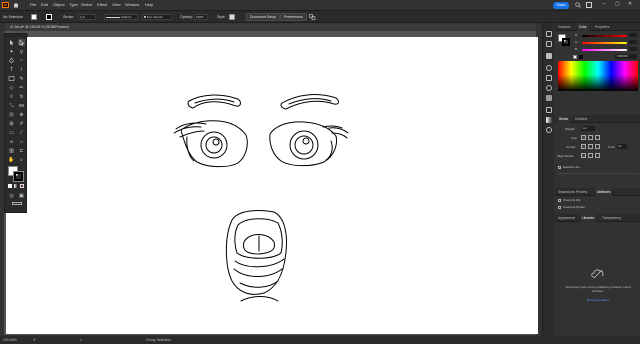  I want to click on tab-transparency: Transparency, so click(611, 218).